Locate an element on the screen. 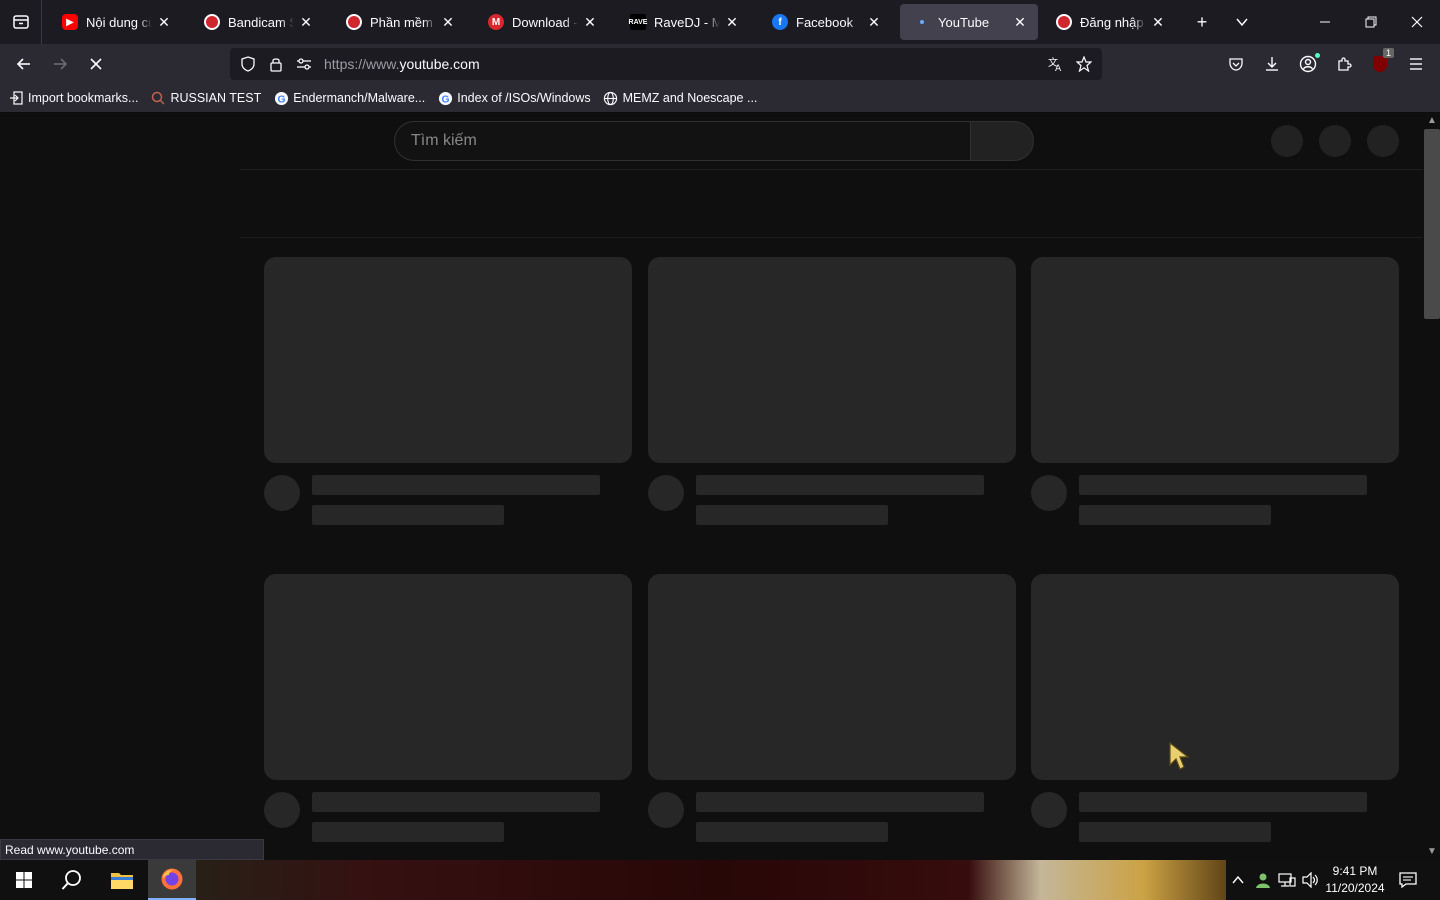 The height and width of the screenshot is (900, 1440). windows-taskbar: 9:41 PM 11/20/2024 is located at coordinates (720, 880).